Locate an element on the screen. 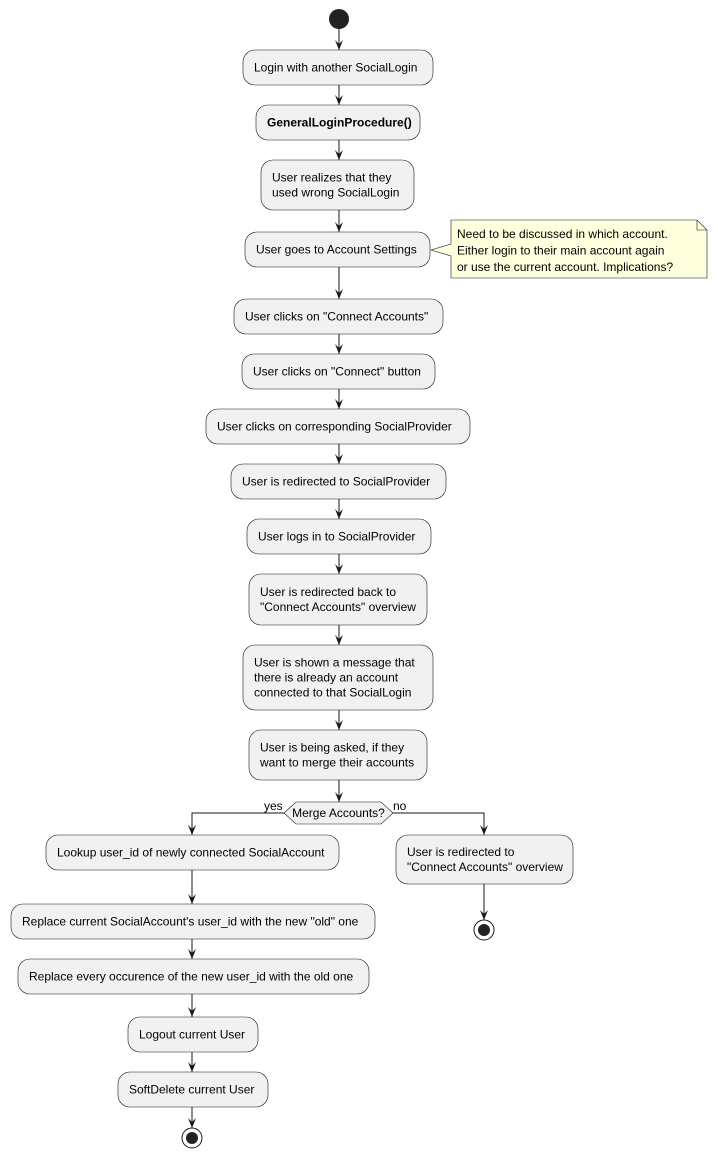 Image resolution: width=718 pixels, height=1159 pixels. activity-soft-delete: SoftDelete current User is located at coordinates (193, 1089).